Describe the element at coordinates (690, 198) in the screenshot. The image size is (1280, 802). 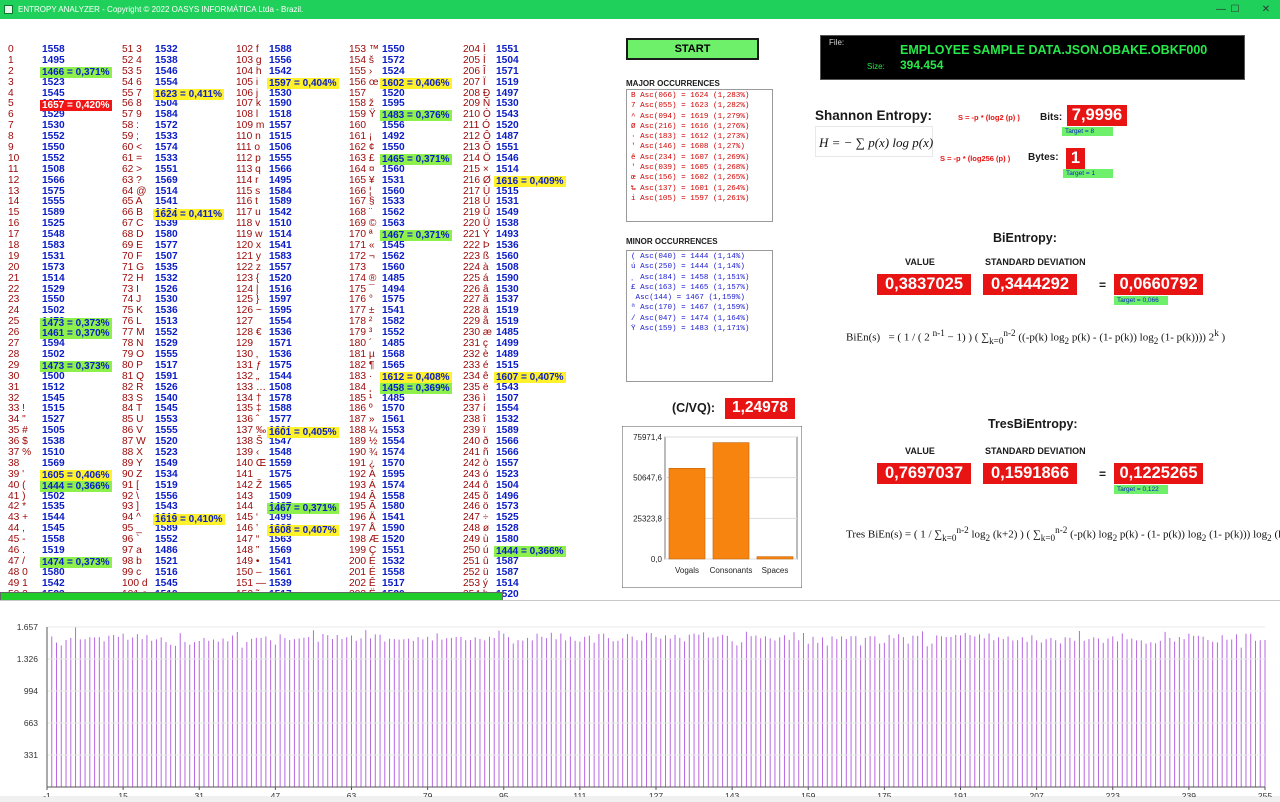
I see `major-occurrence-item: i Asc(105) = 1597 (1,261%)` at that location.